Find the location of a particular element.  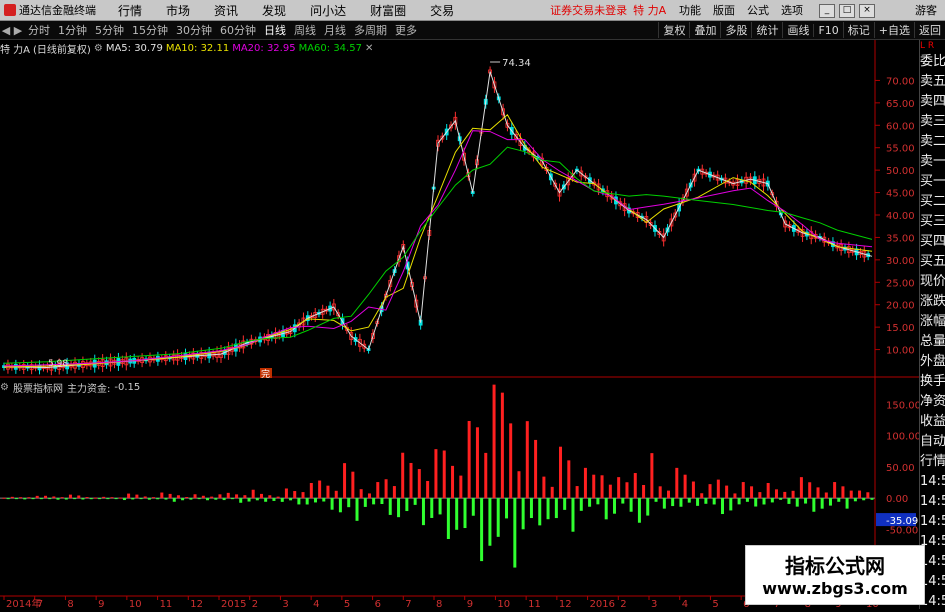

price-tick-label: 55.00 is located at coordinates (900, 149).